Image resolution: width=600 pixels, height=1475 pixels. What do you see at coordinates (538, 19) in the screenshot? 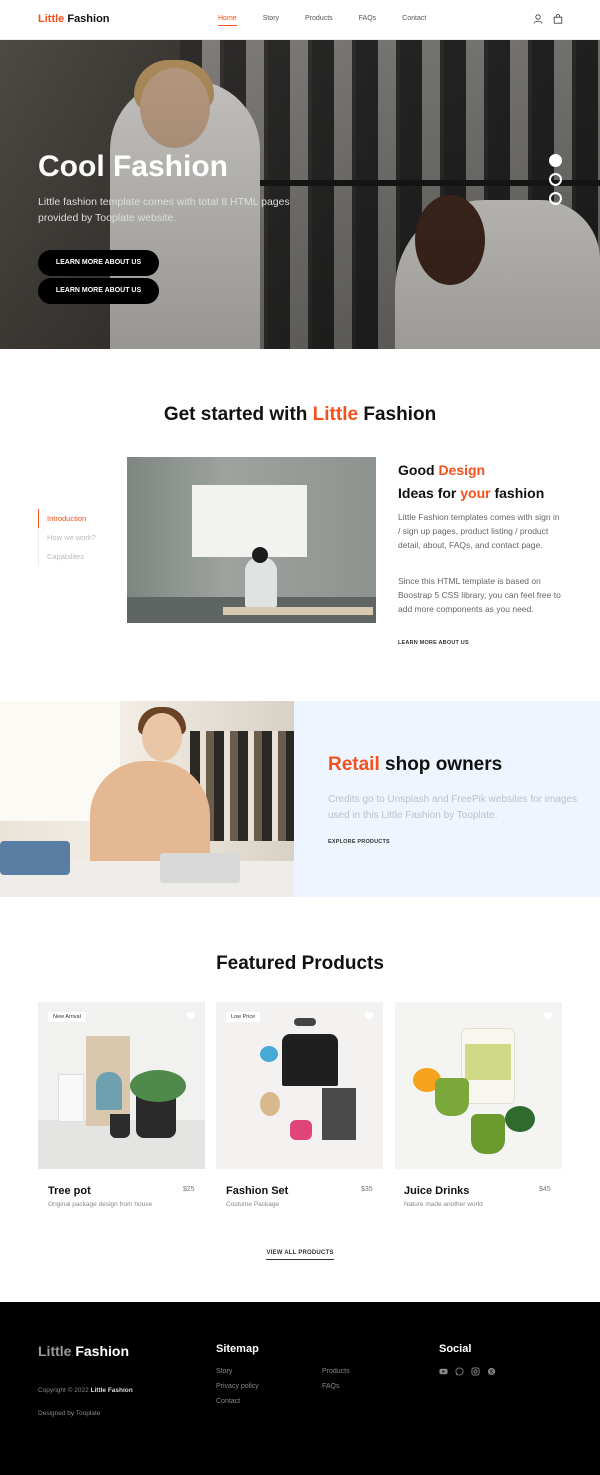
I see `user-icon` at bounding box center [538, 19].